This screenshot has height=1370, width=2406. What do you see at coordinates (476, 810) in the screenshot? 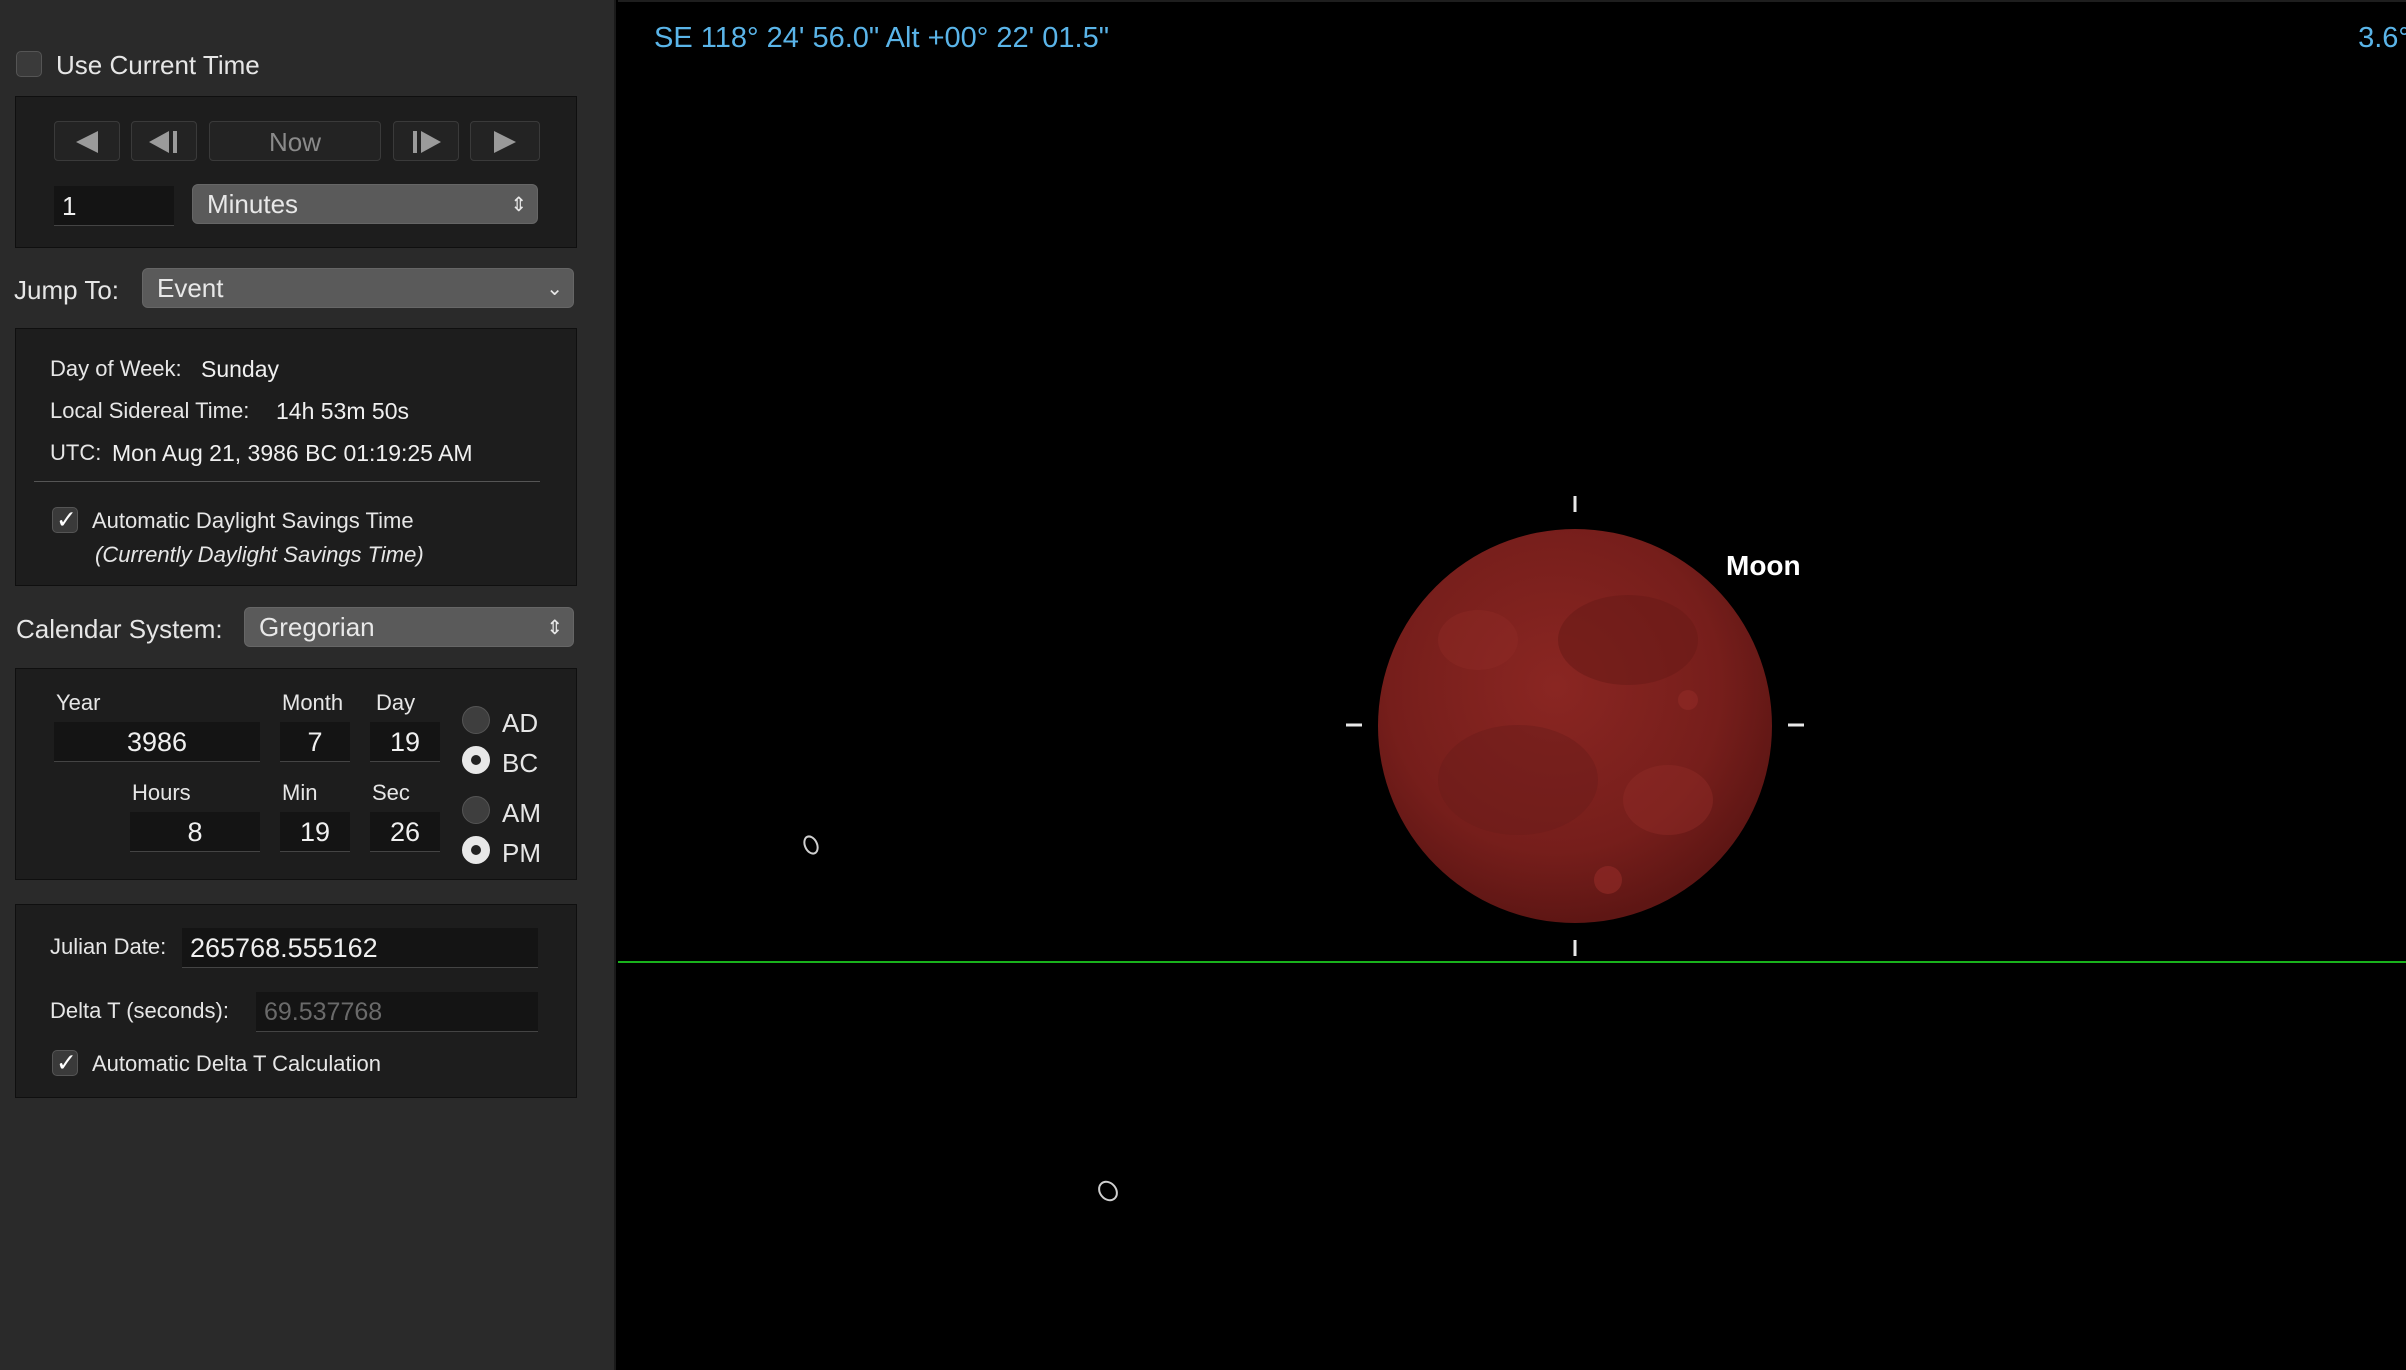
I see `am-radio` at bounding box center [476, 810].